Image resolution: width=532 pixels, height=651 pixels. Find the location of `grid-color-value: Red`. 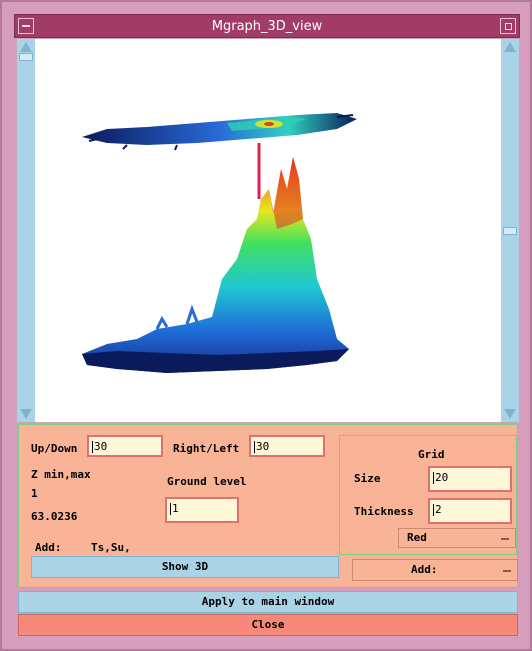

grid-color-value: Red is located at coordinates (417, 537).